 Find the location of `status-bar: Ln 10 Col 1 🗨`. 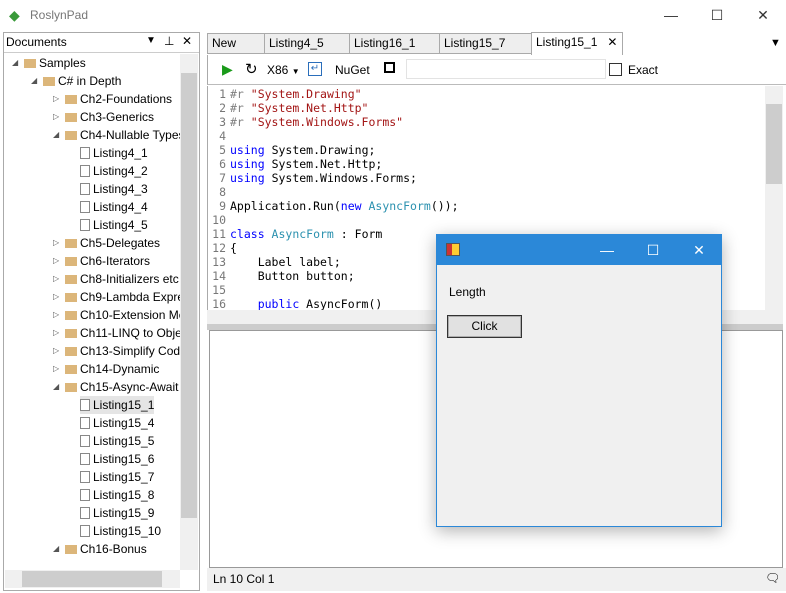

status-bar: Ln 10 Col 1 🗨 is located at coordinates (496, 579).